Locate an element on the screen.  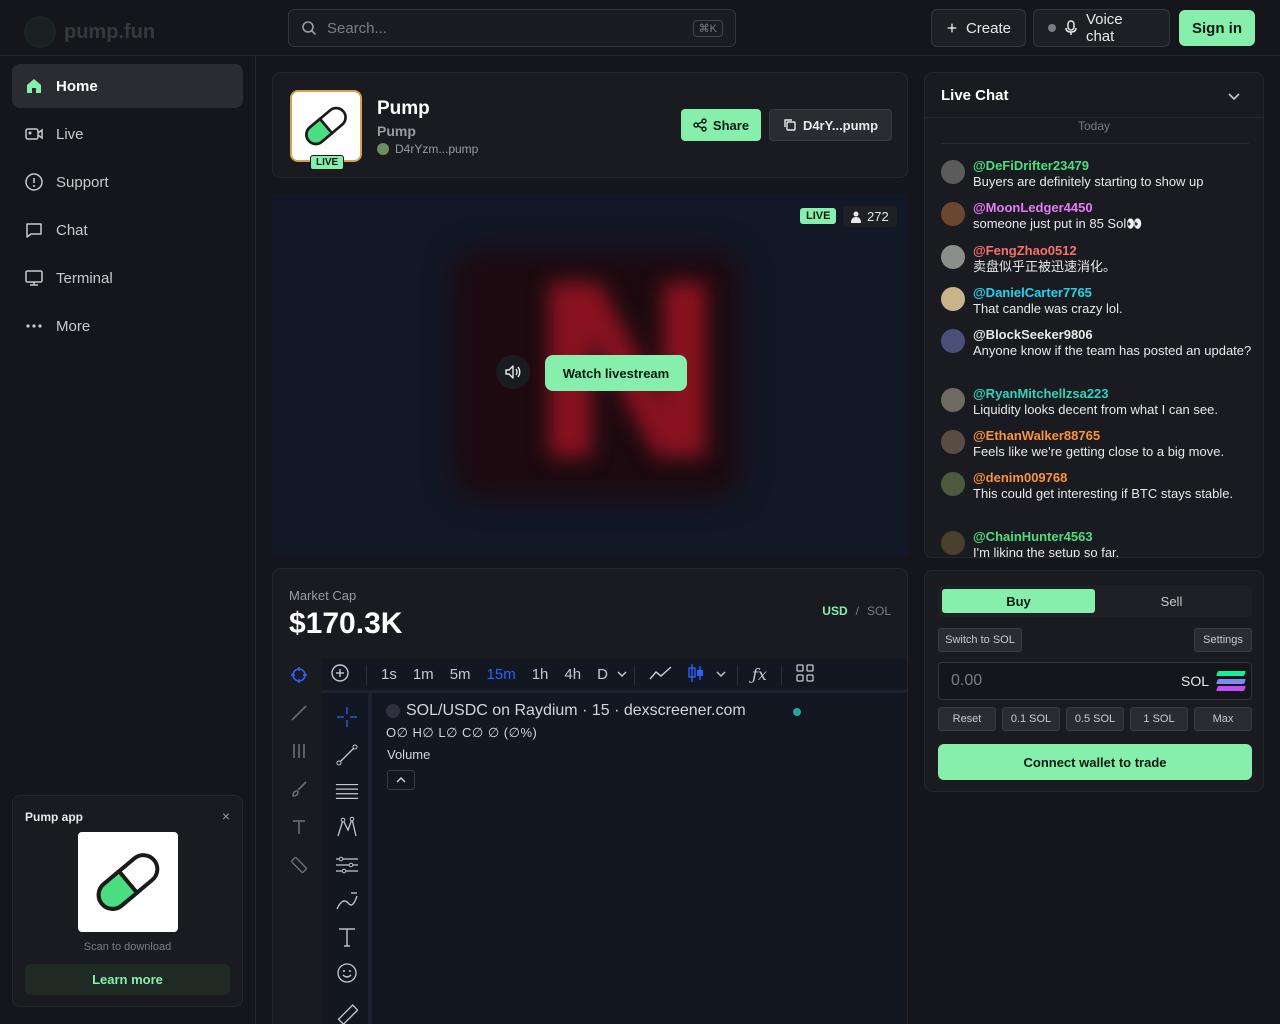
create-button: Create is located at coordinates (978, 28).